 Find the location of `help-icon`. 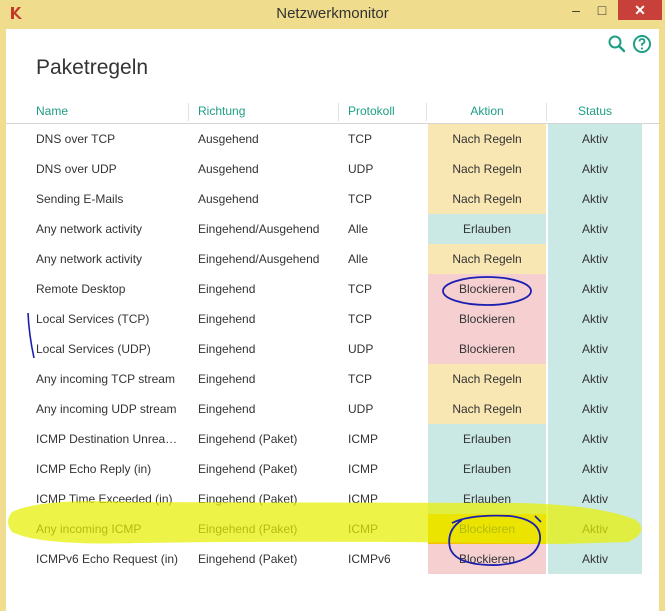

help-icon is located at coordinates (642, 44).